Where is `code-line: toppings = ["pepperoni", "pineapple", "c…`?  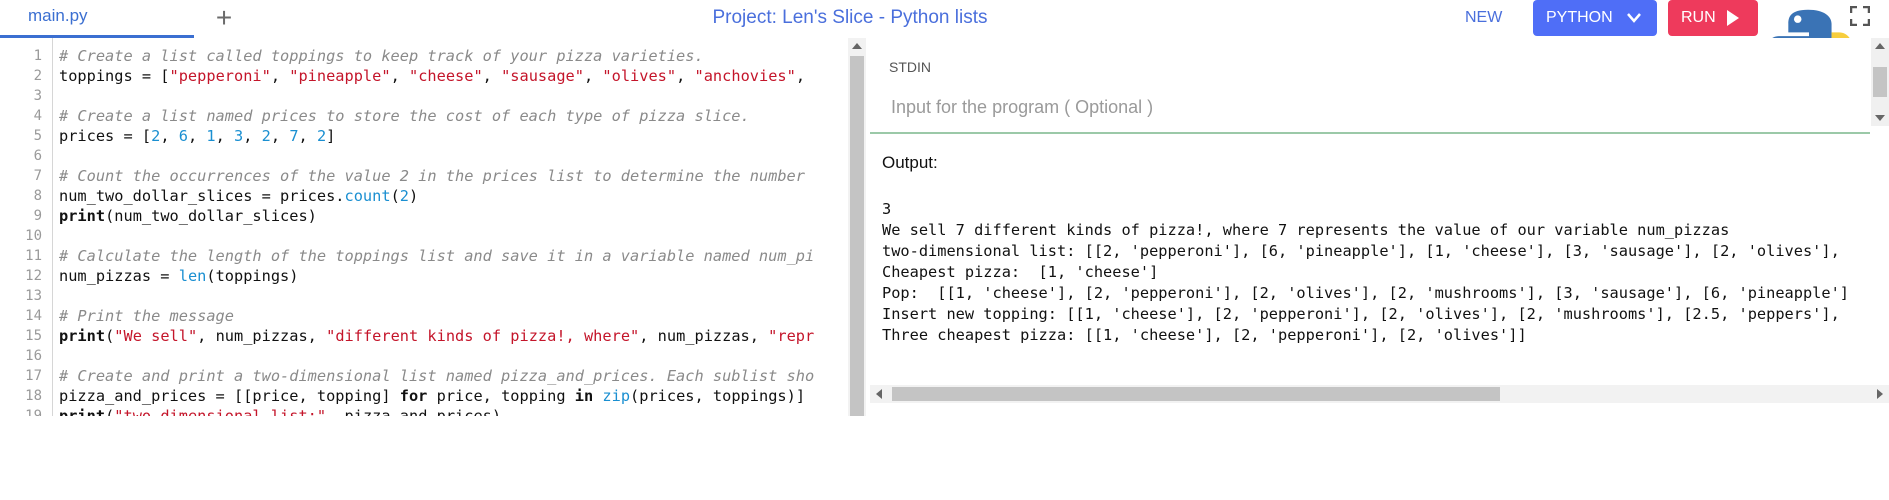 code-line: toppings = ["pepperoni", "pineapple", "c… is located at coordinates (432, 76).